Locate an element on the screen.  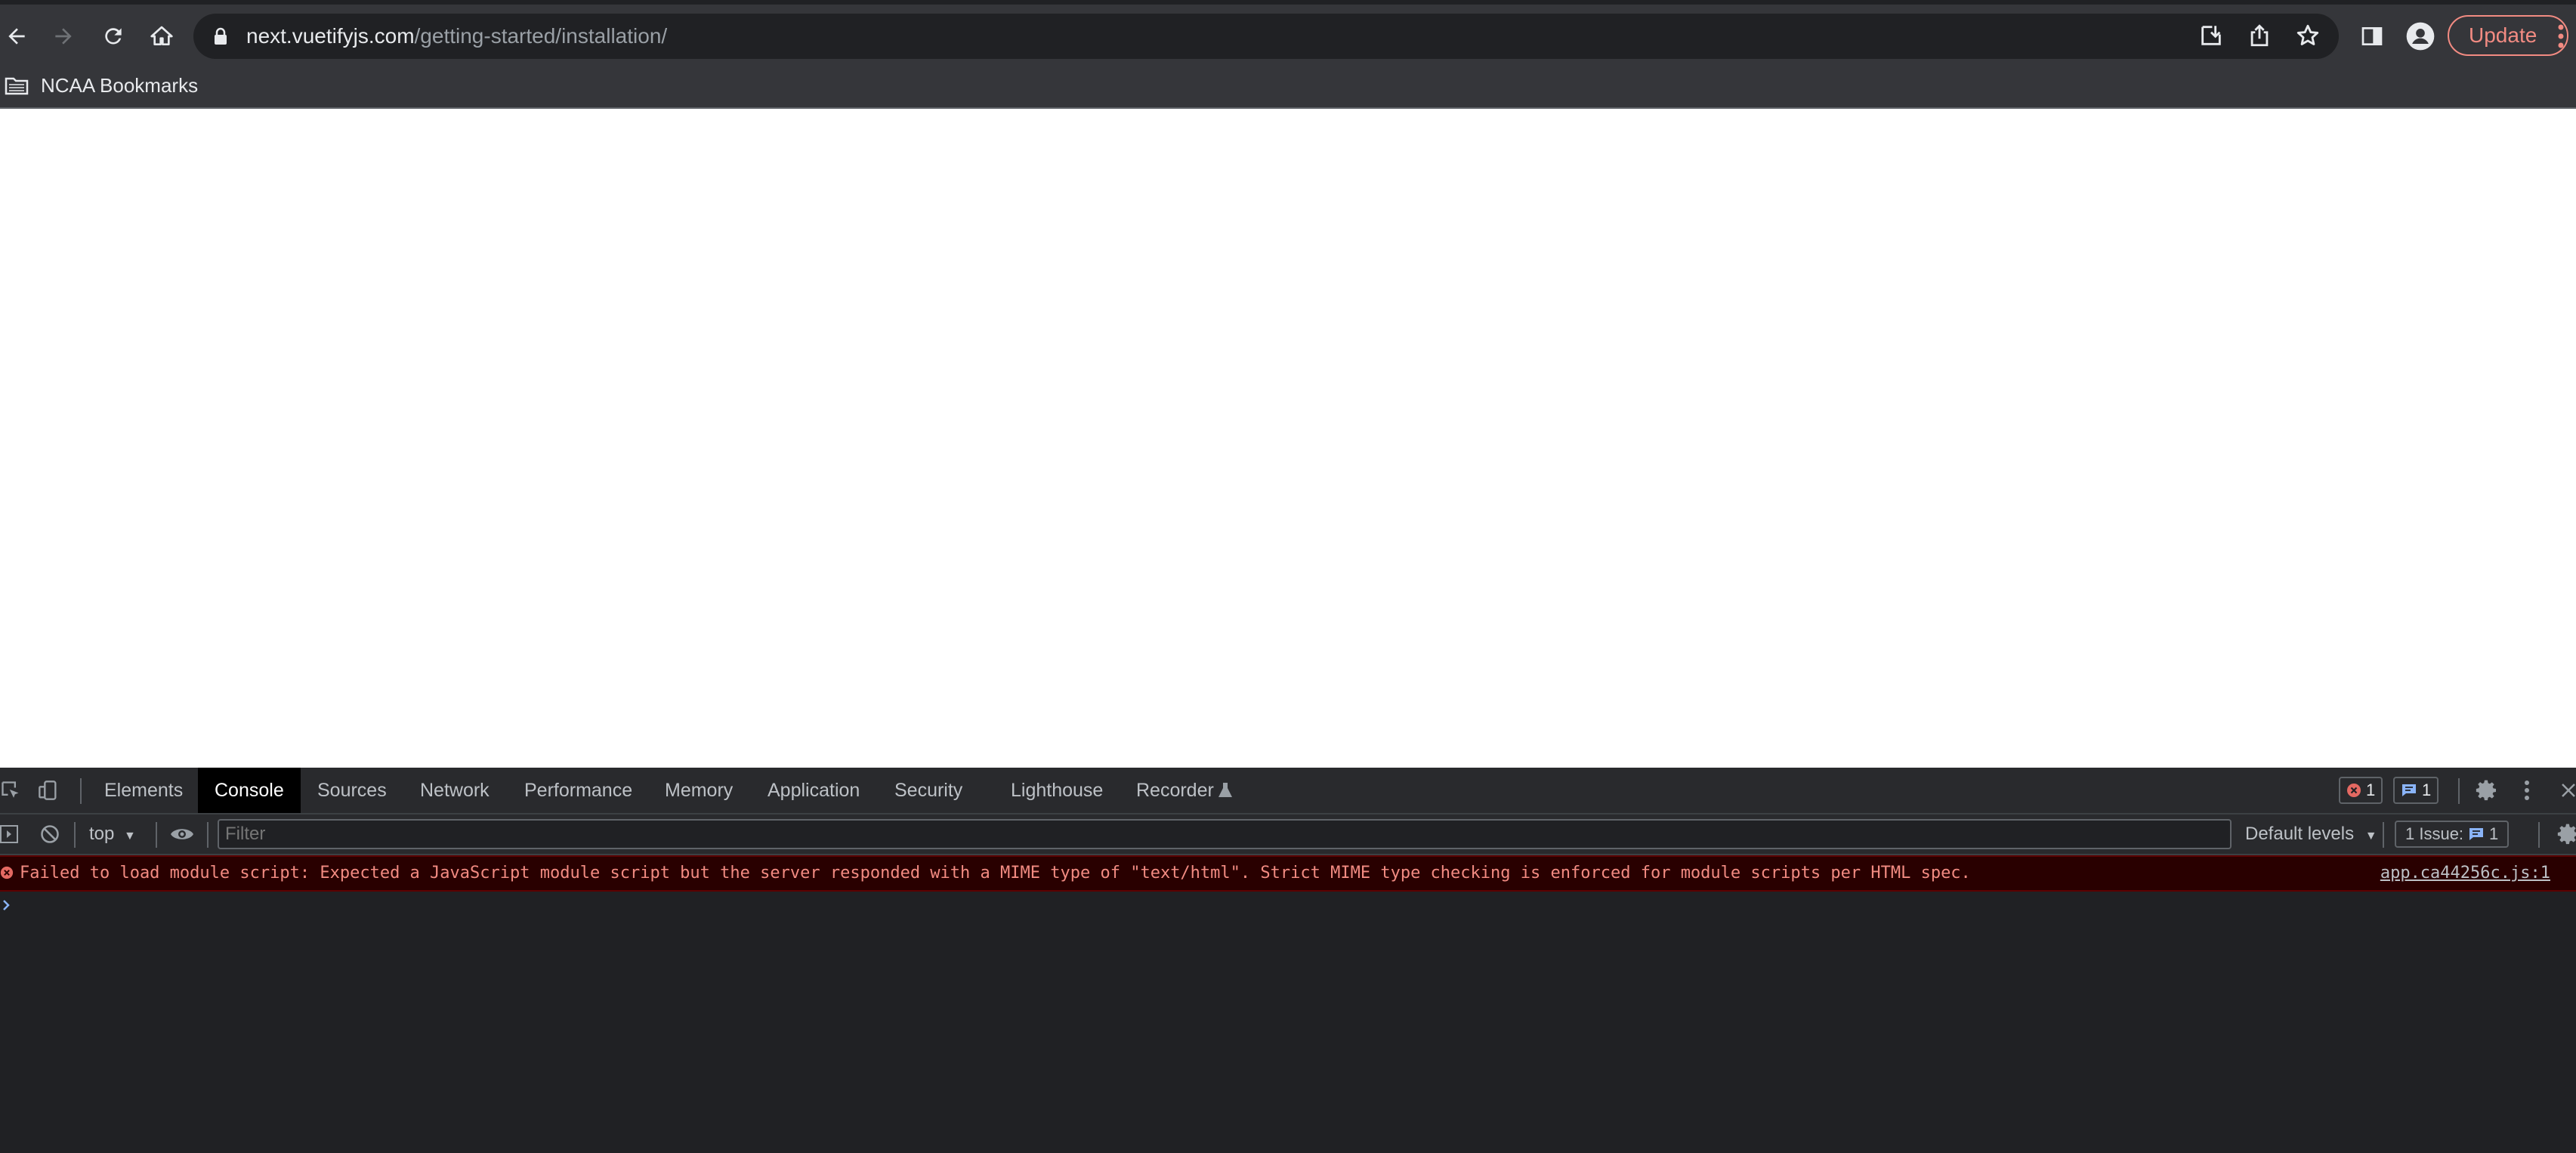
sidebar-toggle-icon is located at coordinates (10, 834).